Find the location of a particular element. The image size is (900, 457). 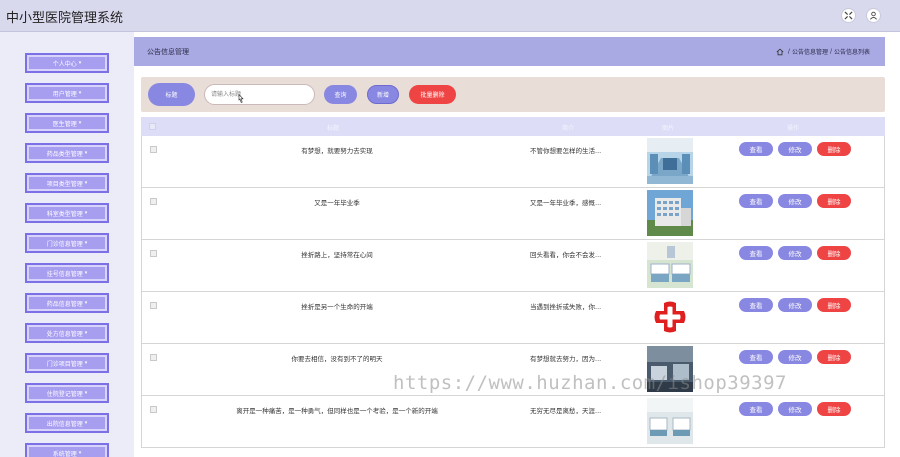

sidebar-item-outpatient-projects: 门诊项目管理 ▾ is located at coordinates (67, 363).